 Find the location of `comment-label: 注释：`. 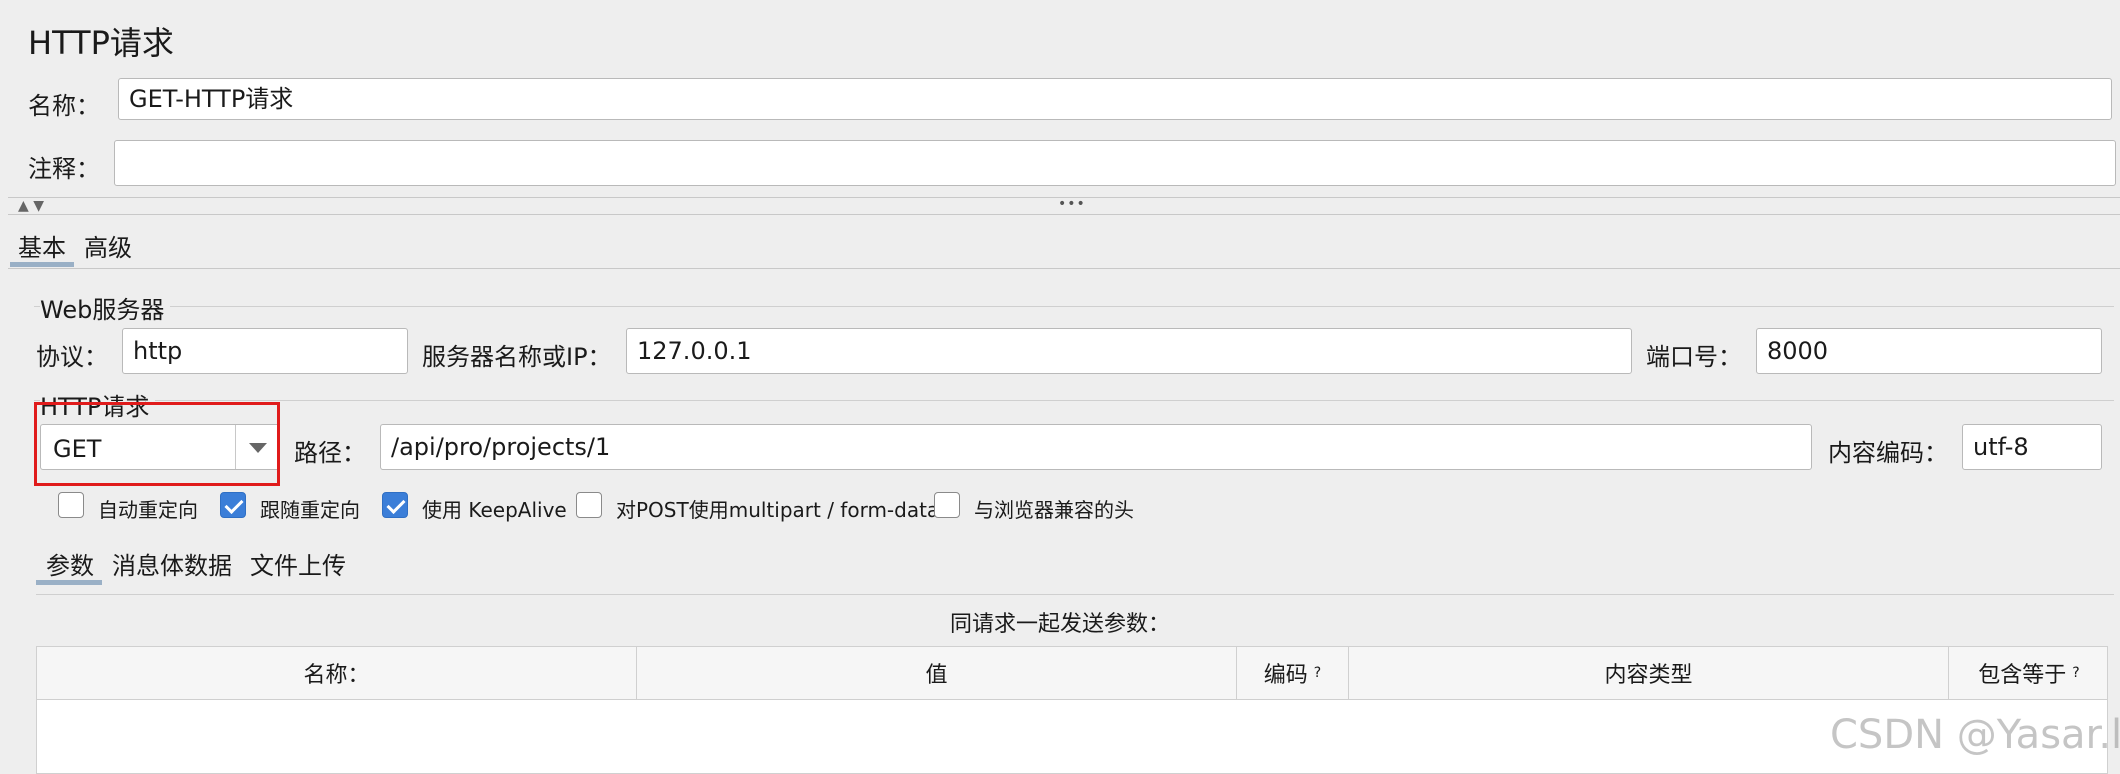

comment-label: 注释： is located at coordinates (64, 169).